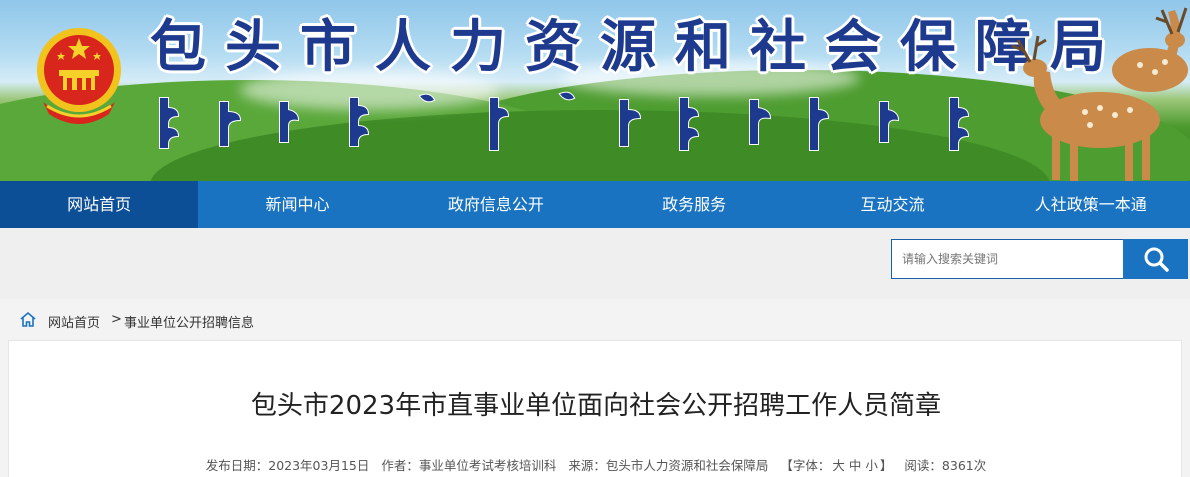 The width and height of the screenshot is (1190, 477). Describe the element at coordinates (855, 465) in the screenshot. I see `font-medium-button: 中` at that location.